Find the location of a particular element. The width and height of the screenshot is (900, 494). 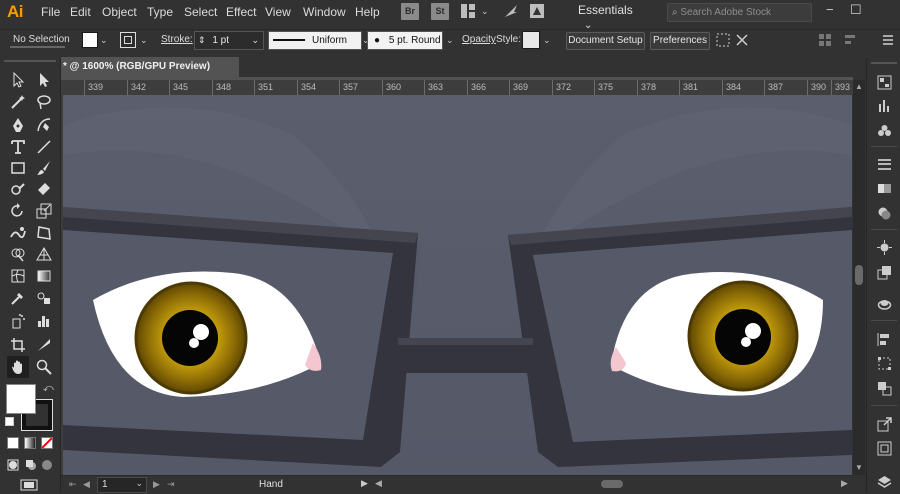

brush-definition: ● 5 pt. Round is located at coordinates (405, 40).